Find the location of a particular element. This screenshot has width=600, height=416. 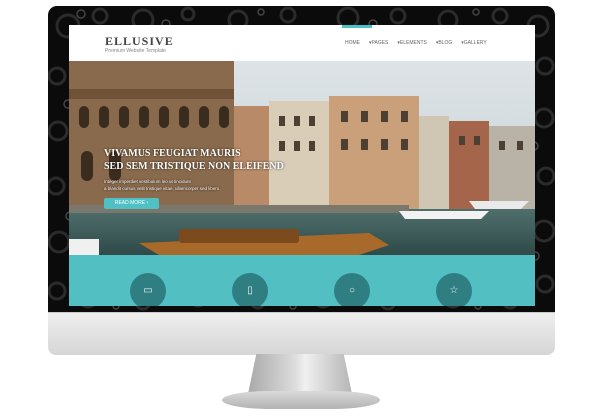

search-icon: ○ is located at coordinates (352, 290).